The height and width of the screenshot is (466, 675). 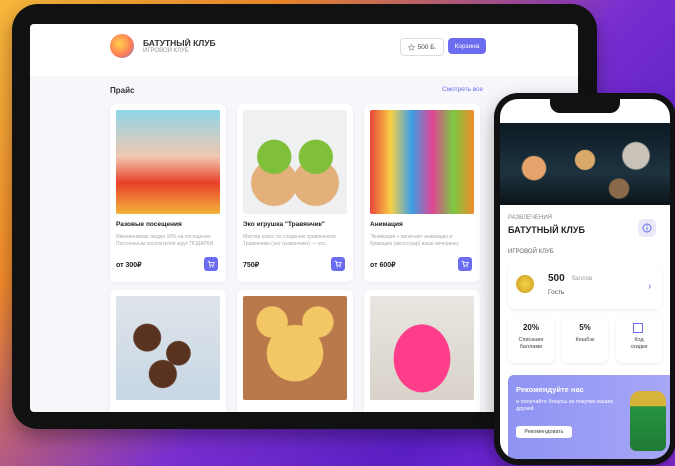 I want to click on benefit-tiles: 20% Списание баллами 5% Кешбэк Код скидки, so click(x=585, y=340).